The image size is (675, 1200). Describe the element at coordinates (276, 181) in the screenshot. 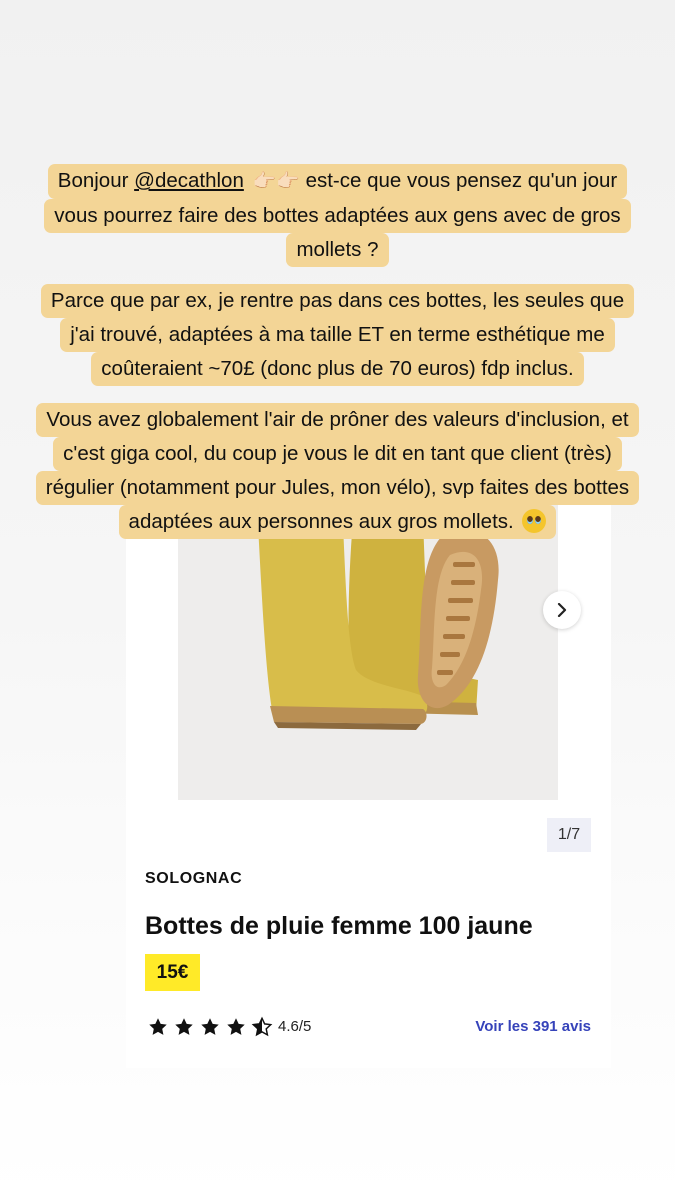

I see `pointing-hands-emoji: 👉🏻👉🏻` at that location.